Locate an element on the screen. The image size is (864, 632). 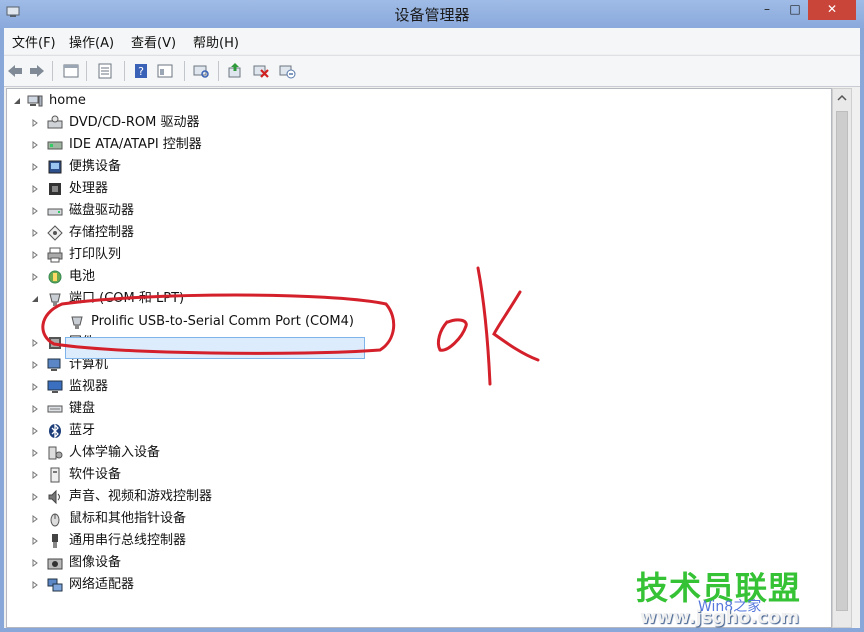
tree-item-label: 便携设备 is located at coordinates (95, 166).